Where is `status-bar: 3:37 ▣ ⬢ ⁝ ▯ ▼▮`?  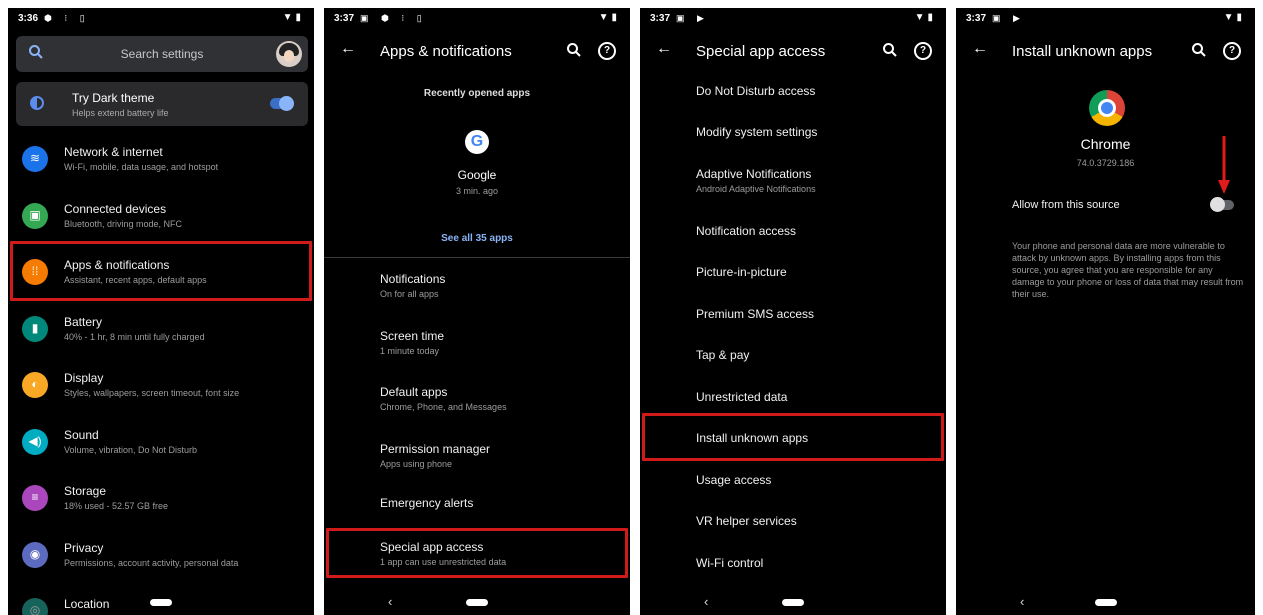
status-bar: 3:37 ▣ ⬢ ⁝ ▯ ▼▮ is located at coordinates (477, 19).